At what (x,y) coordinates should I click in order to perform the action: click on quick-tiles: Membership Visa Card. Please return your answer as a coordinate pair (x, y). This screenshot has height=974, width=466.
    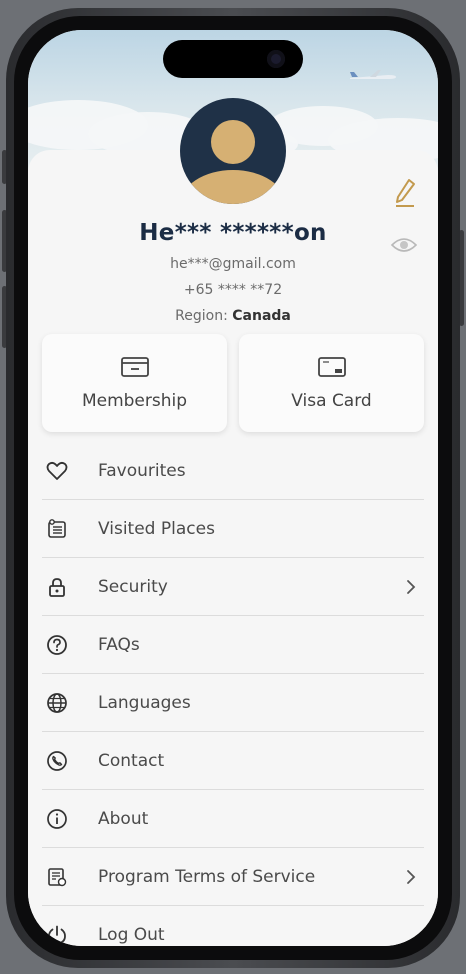
    Looking at the image, I should click on (233, 383).